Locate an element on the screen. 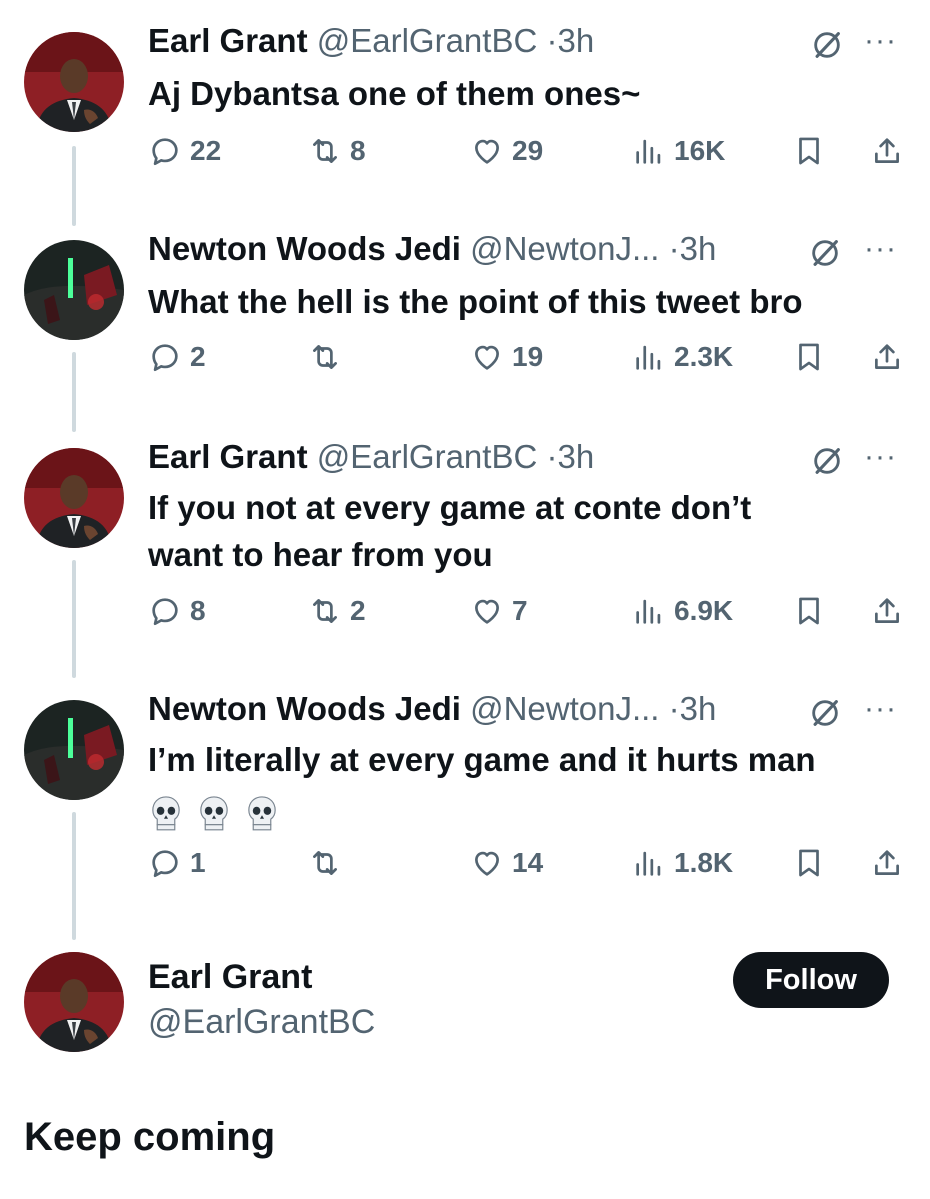 The height and width of the screenshot is (1199, 930). like-button: 19 is located at coordinates (506, 357).